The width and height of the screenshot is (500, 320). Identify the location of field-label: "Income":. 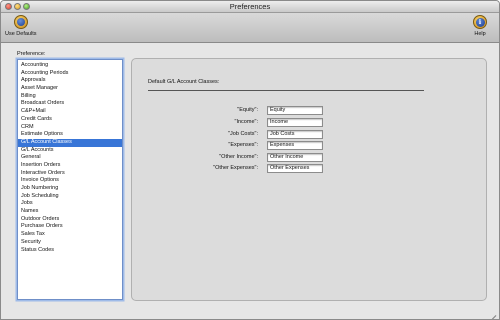
(246, 122).